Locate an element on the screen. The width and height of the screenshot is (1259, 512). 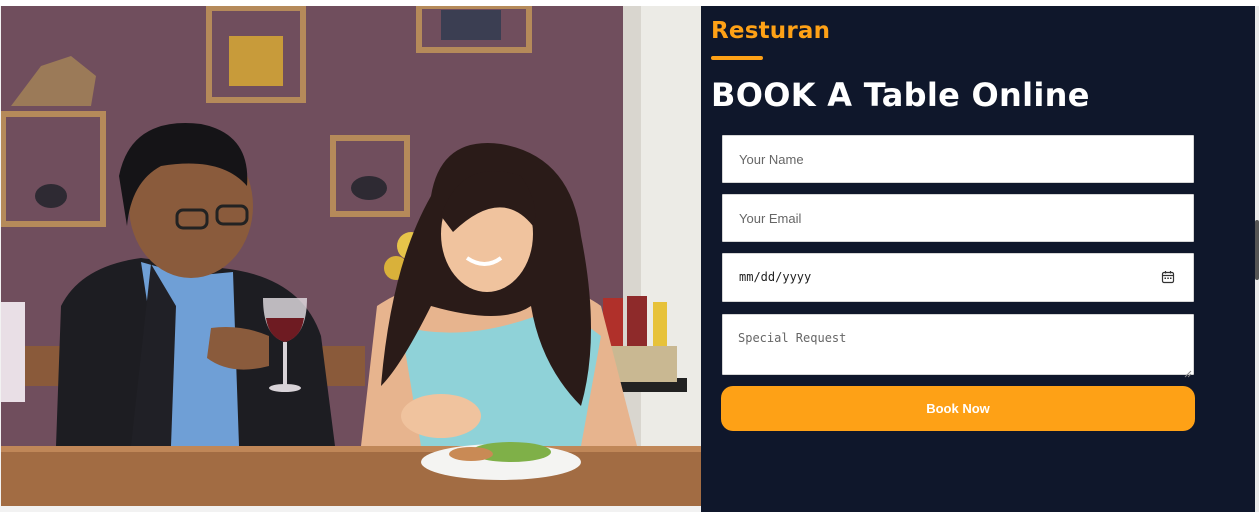
date-placeholder: mm/dd/yyyy is located at coordinates (775, 277).